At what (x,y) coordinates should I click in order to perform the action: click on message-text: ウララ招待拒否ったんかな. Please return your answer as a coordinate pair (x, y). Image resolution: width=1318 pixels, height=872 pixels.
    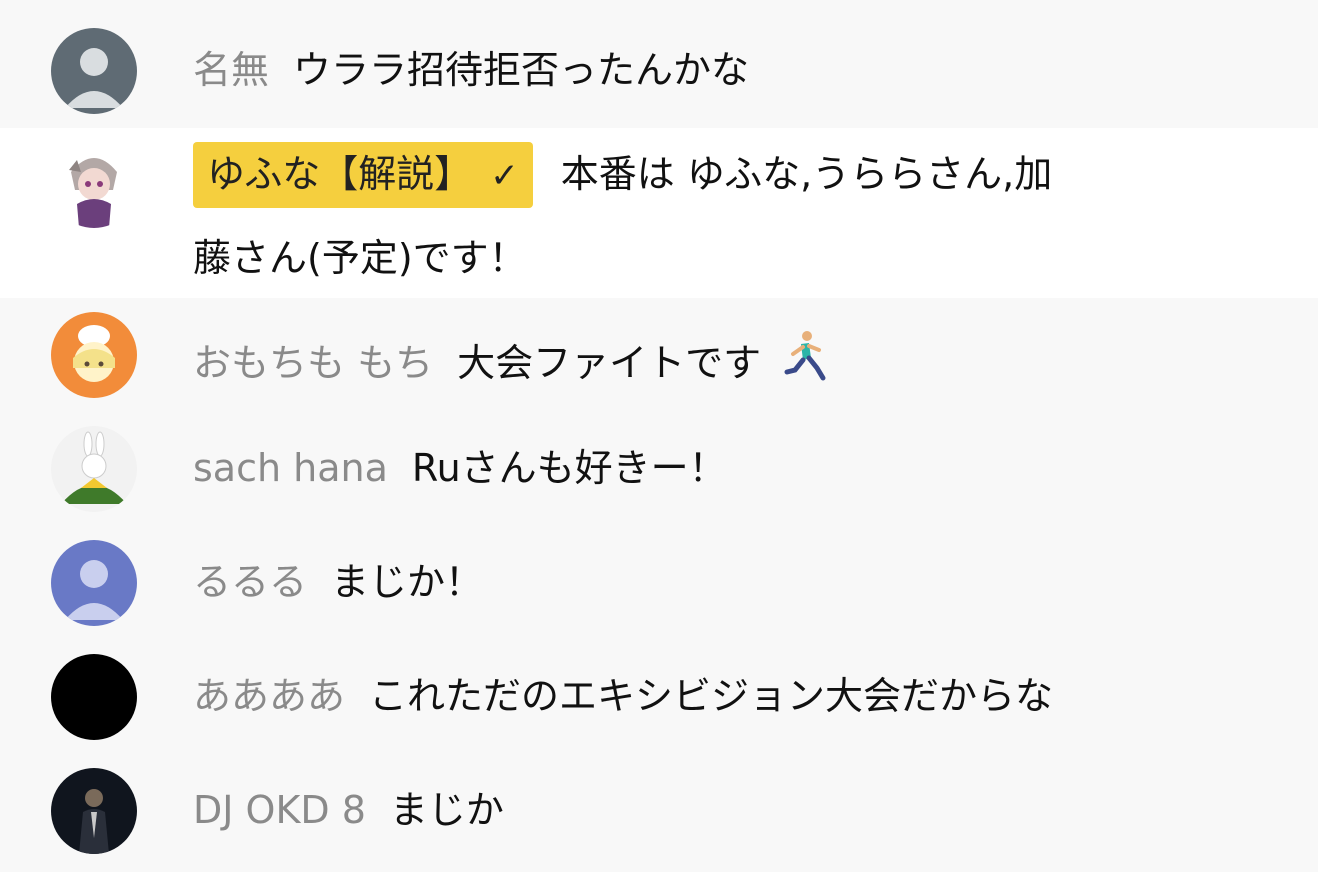
    Looking at the image, I should click on (521, 70).